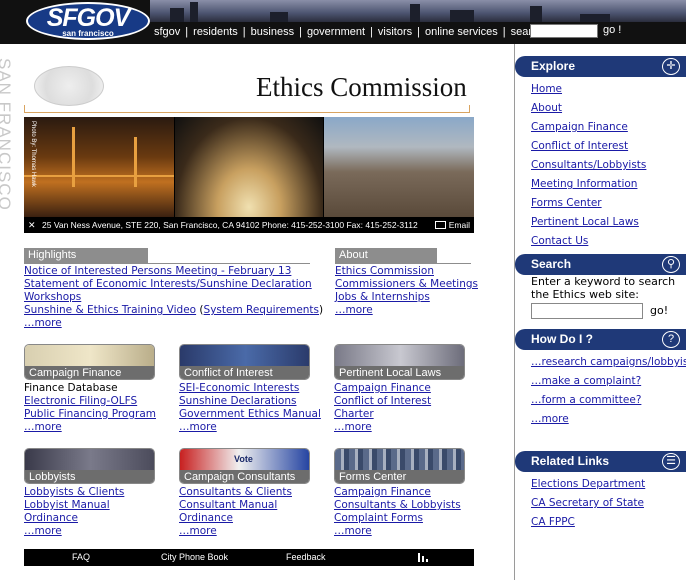 This screenshot has width=686, height=580. What do you see at coordinates (194, 557) in the screenshot?
I see `footer-phone-book-link: City Phone Book` at bounding box center [194, 557].